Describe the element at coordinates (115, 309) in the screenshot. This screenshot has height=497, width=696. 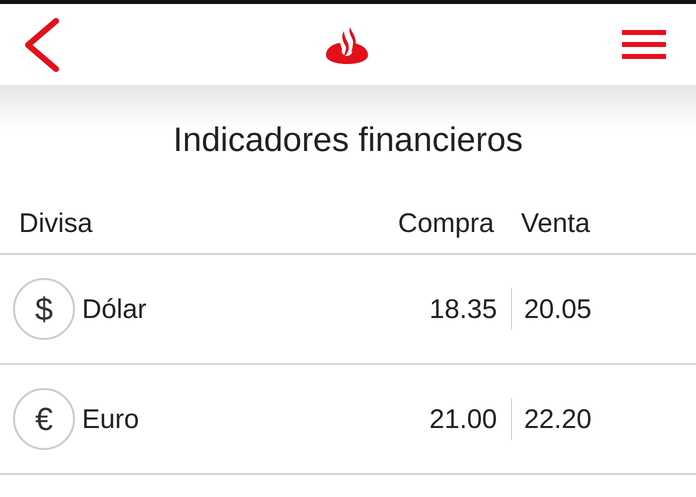
I see `currency-name: Dólar` at that location.